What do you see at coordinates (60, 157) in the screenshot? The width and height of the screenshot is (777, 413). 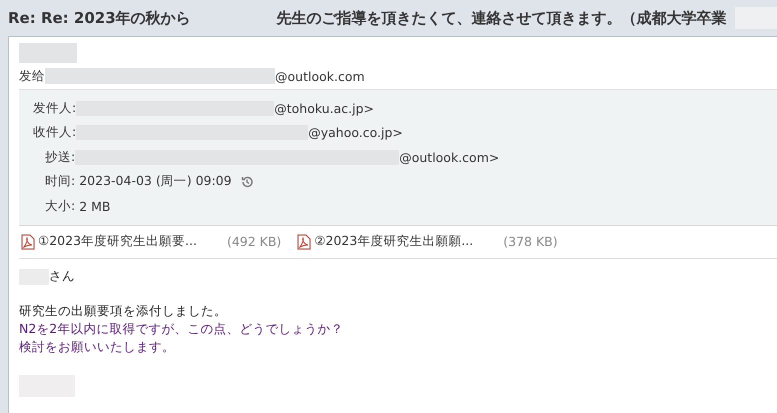 I see `field-label: 抄送:` at bounding box center [60, 157].